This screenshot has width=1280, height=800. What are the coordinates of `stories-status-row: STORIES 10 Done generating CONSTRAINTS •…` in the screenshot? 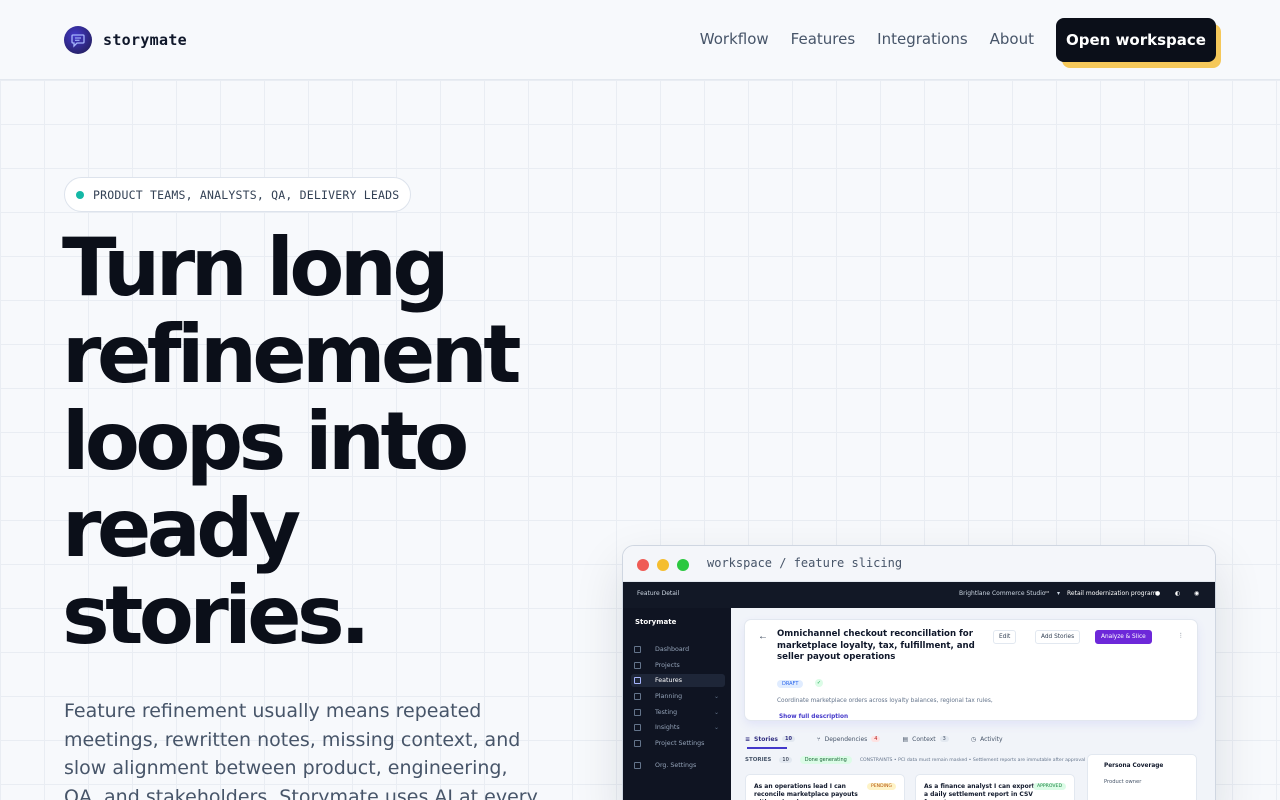 It's located at (915, 760).